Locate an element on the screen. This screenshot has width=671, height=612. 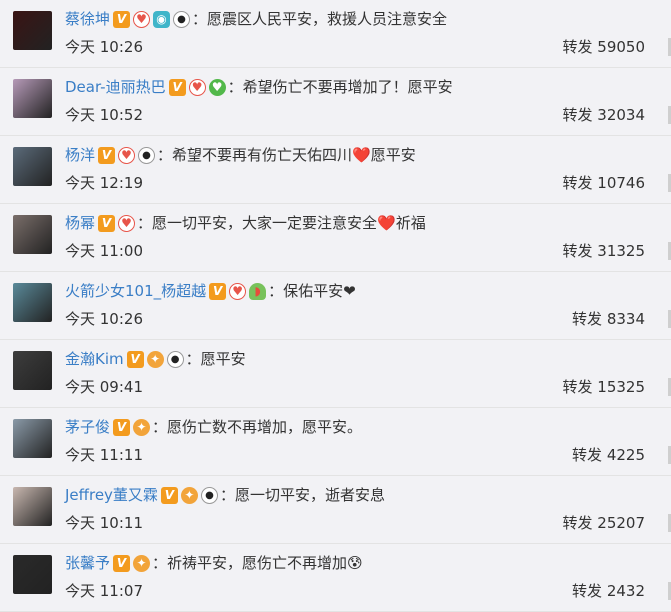
comment-row: 茅子俊 V ✦ ：愿伤亡数不再增加，愿平安。 今天 11:11 转发 4225 is located at coordinates (335, 442).